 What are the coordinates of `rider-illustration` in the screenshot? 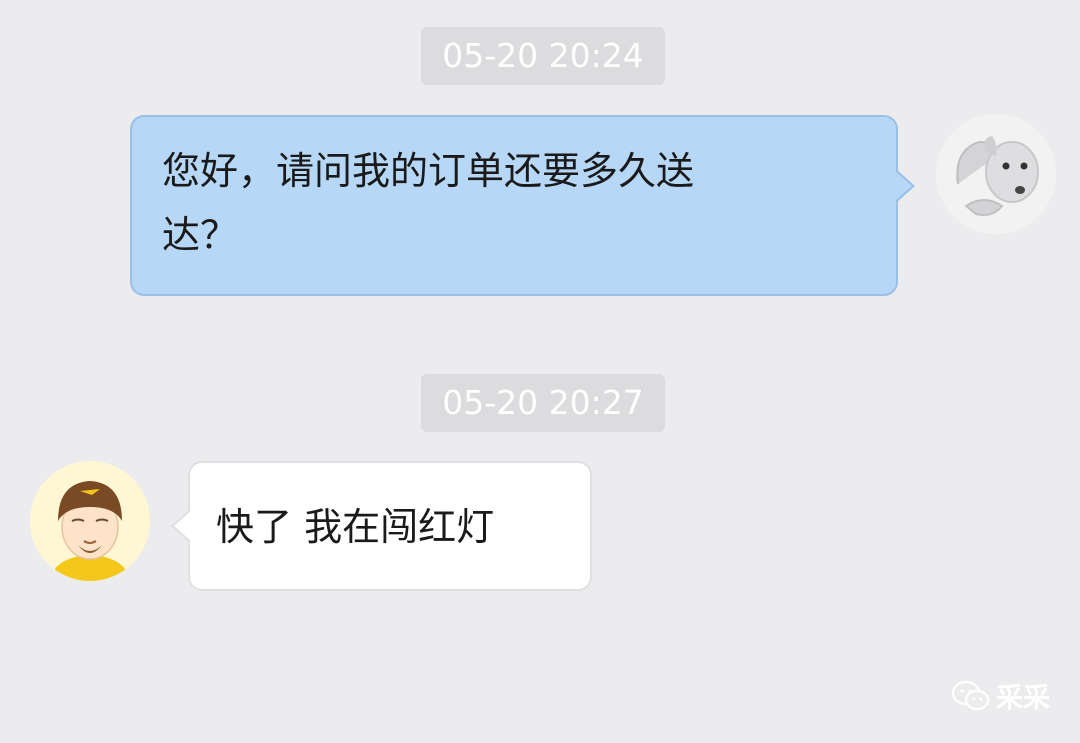 It's located at (90, 521).